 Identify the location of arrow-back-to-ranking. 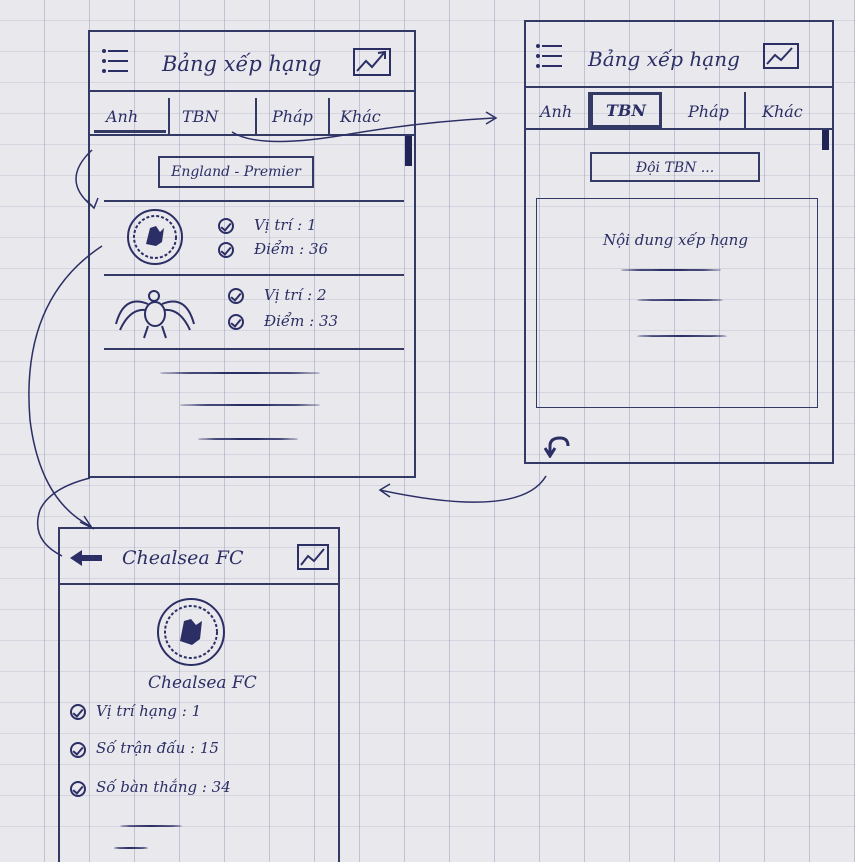
(463, 489).